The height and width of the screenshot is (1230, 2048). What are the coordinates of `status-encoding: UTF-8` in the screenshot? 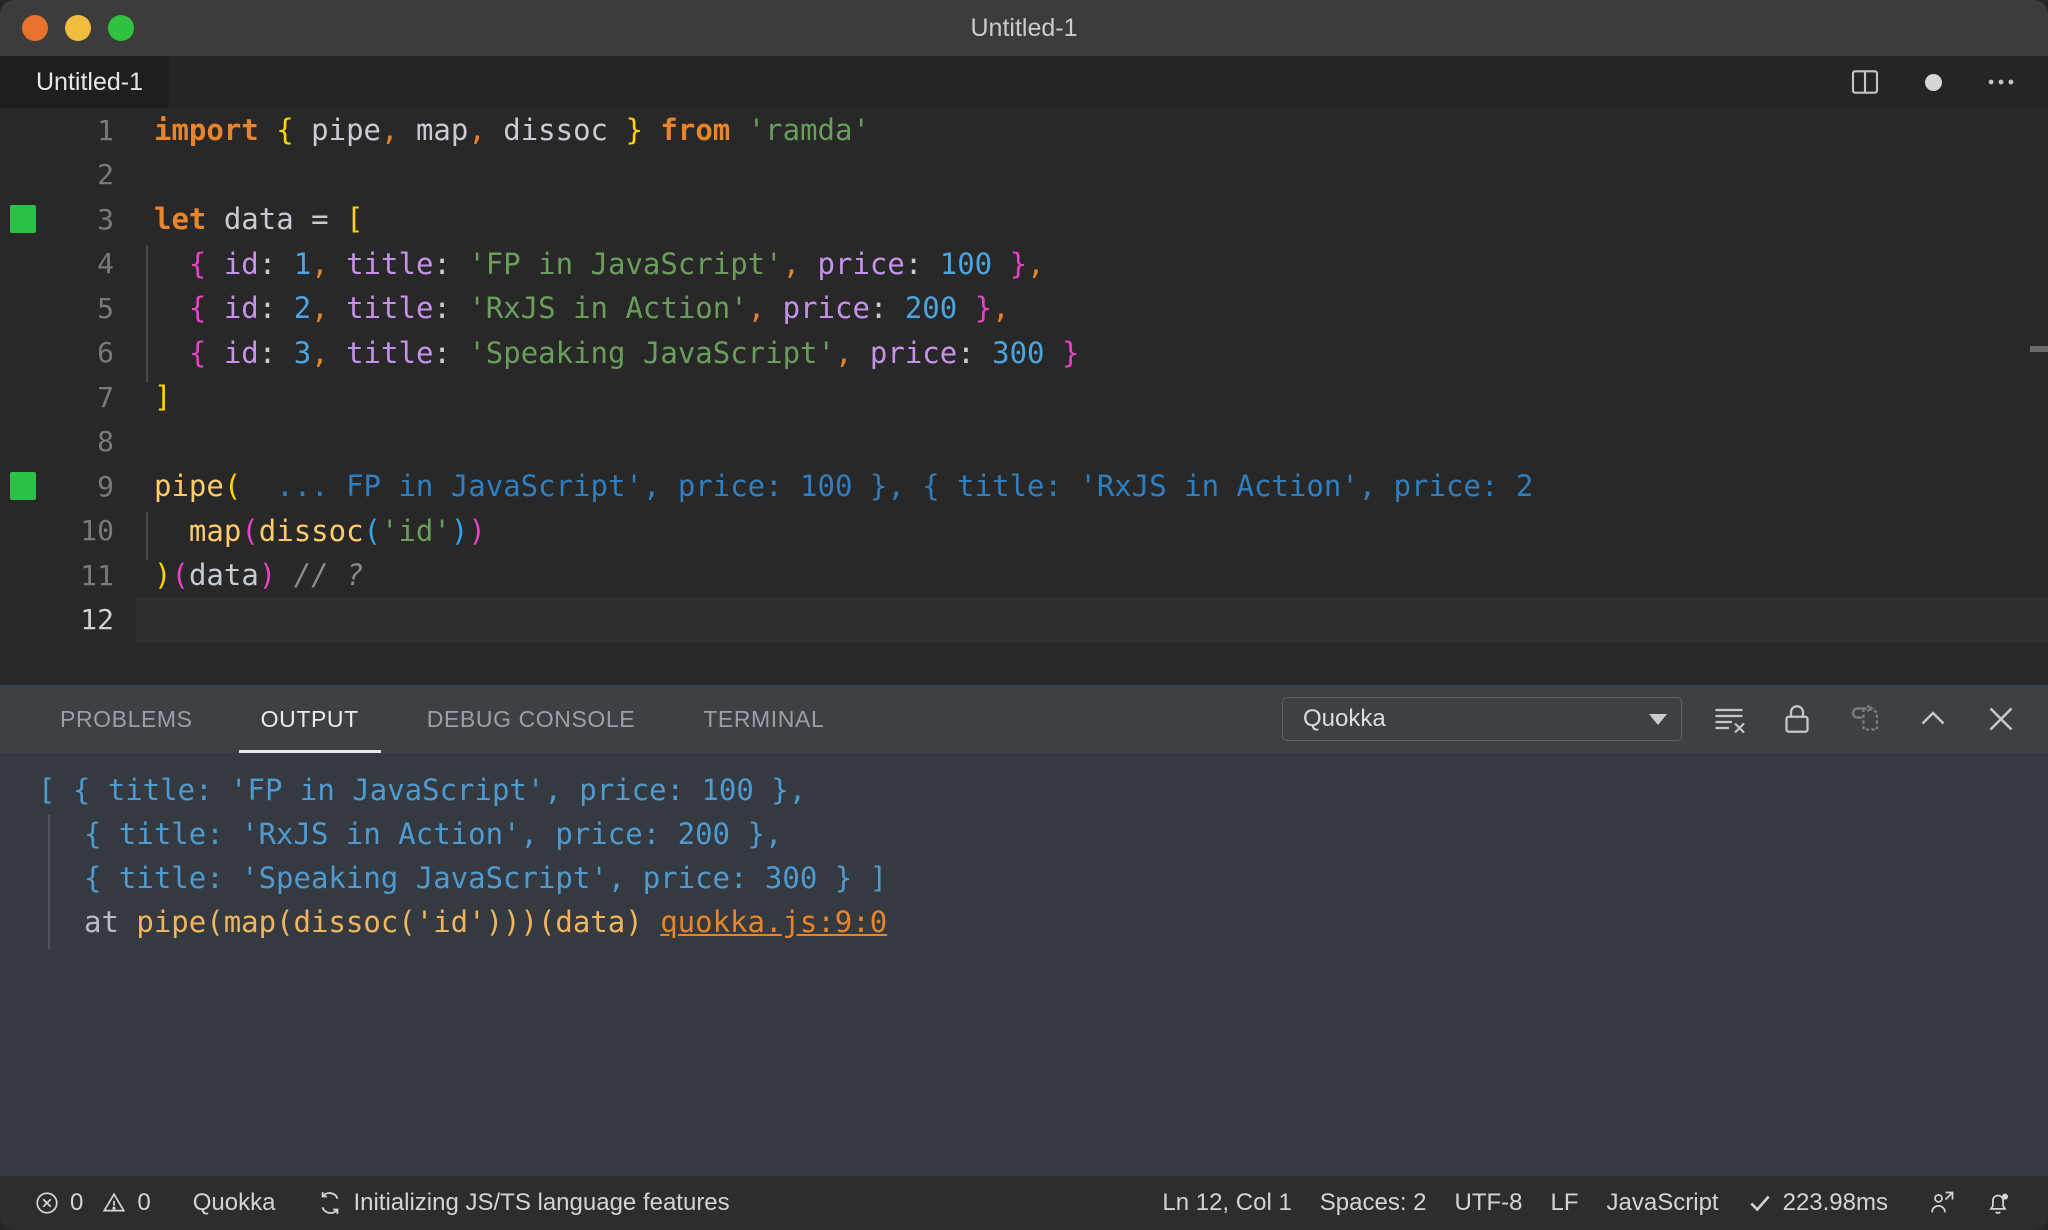 It's located at (1489, 1203).